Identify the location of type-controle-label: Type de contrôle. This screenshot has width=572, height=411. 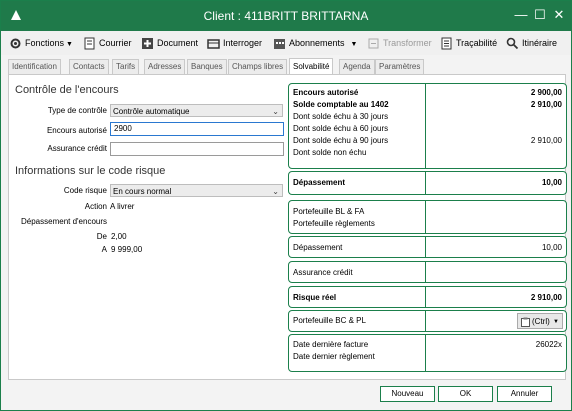
(77, 110).